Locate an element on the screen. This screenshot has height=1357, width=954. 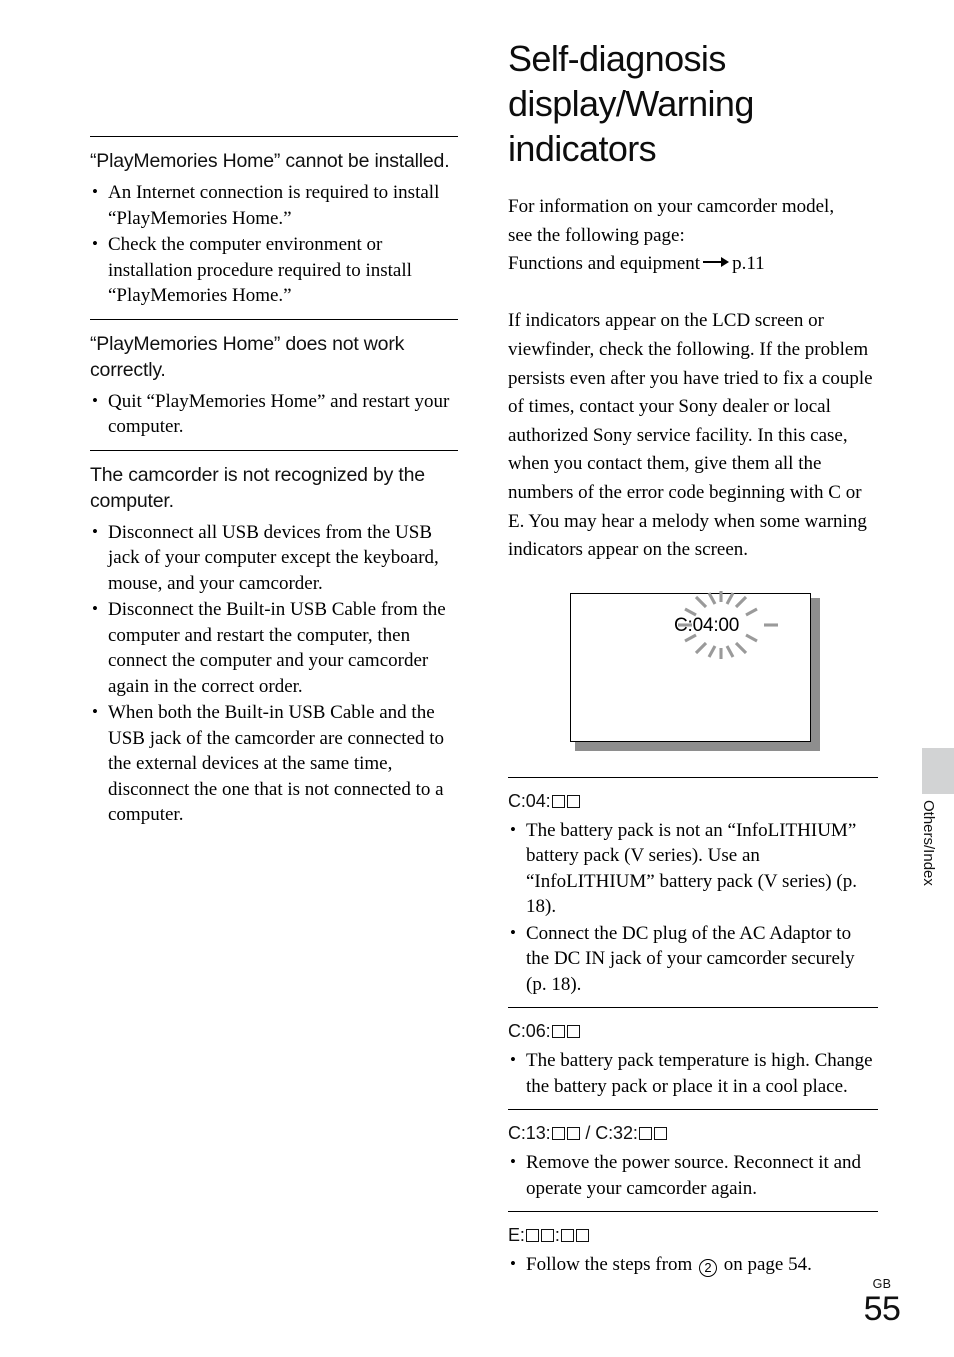
page-folio: GB 55 is located at coordinates (882, 1303).